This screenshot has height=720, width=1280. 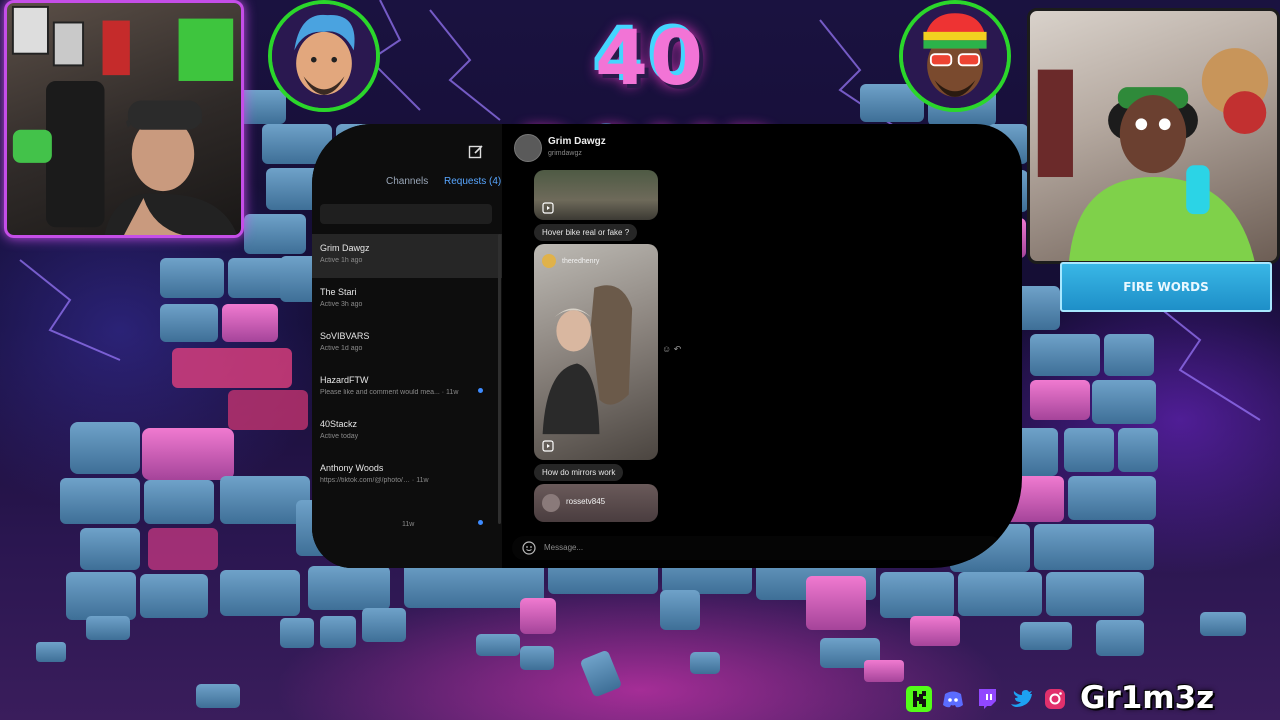 What do you see at coordinates (666, 349) in the screenshot?
I see `emoji-react-icon: ☺` at bounding box center [666, 349].